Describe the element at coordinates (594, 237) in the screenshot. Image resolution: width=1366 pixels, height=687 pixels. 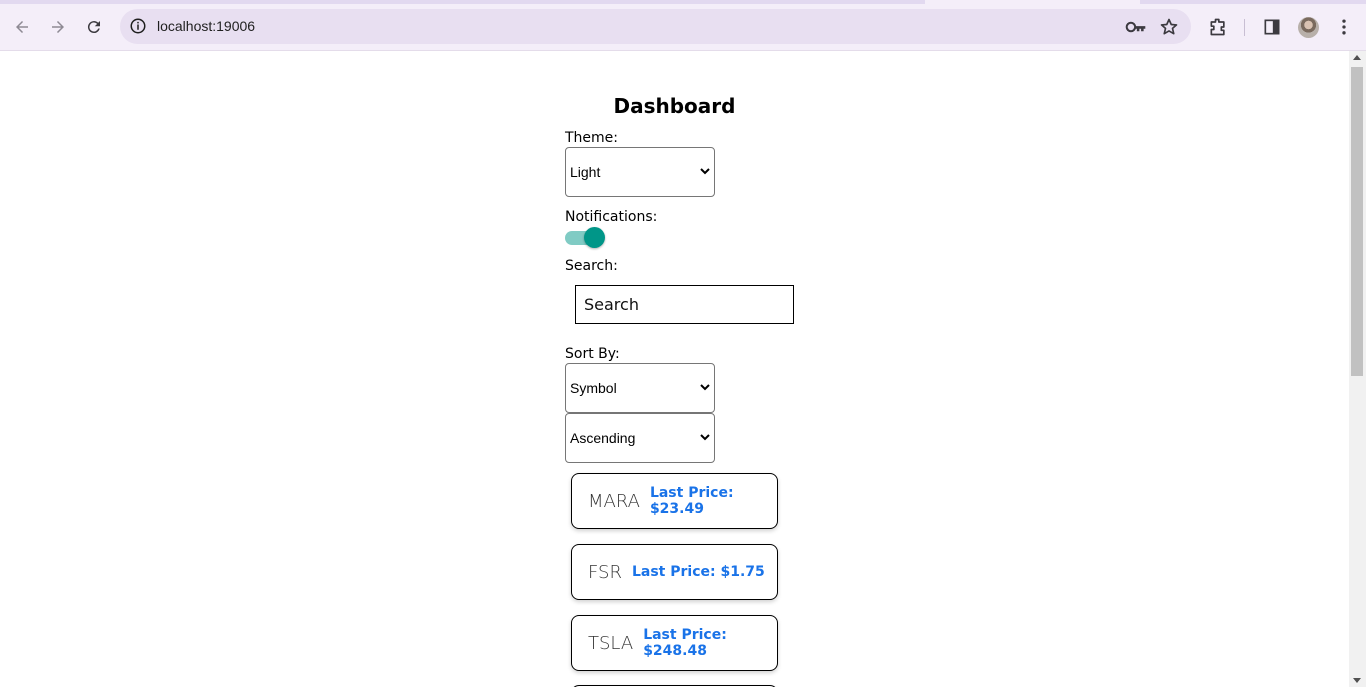
I see `toggle-knob` at that location.